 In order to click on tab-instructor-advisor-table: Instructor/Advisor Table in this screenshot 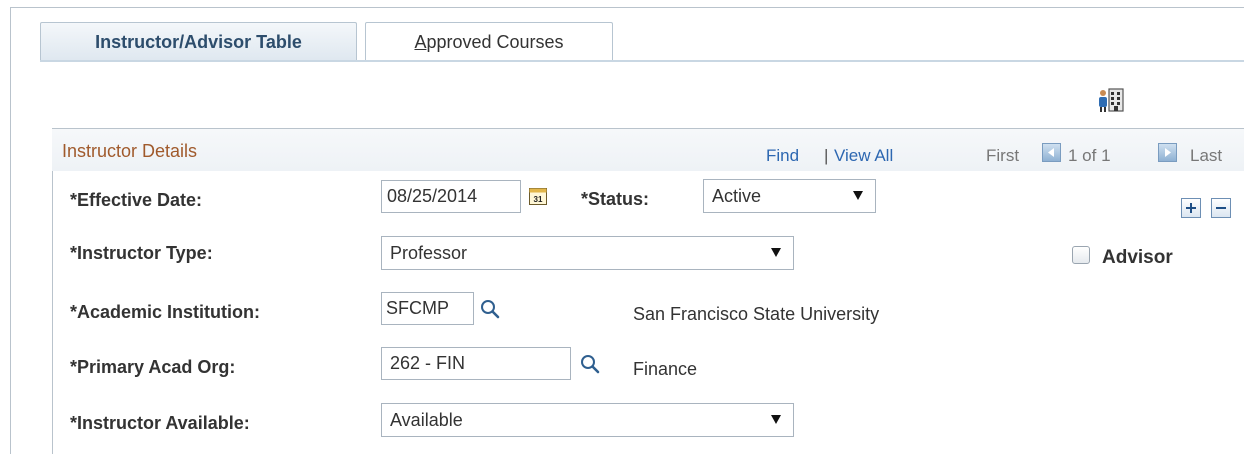, I will do `click(198, 41)`.